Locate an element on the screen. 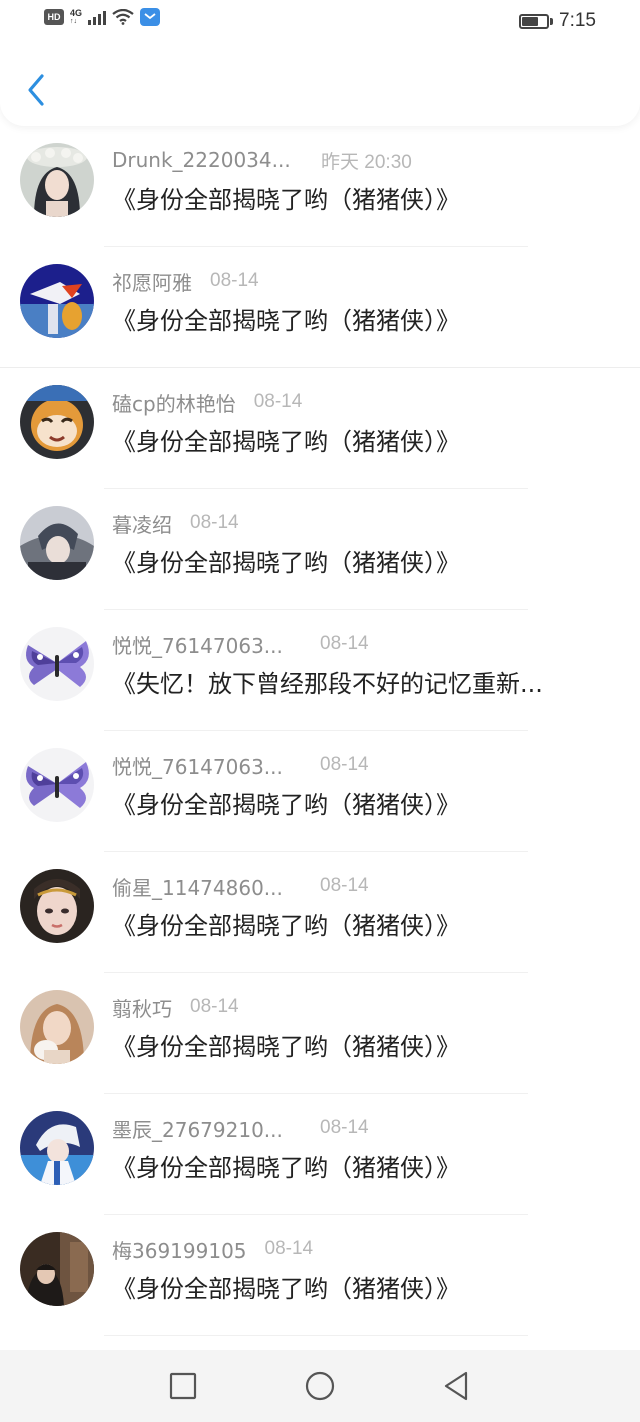 This screenshot has height=1422, width=640. home-button is located at coordinates (320, 1386).